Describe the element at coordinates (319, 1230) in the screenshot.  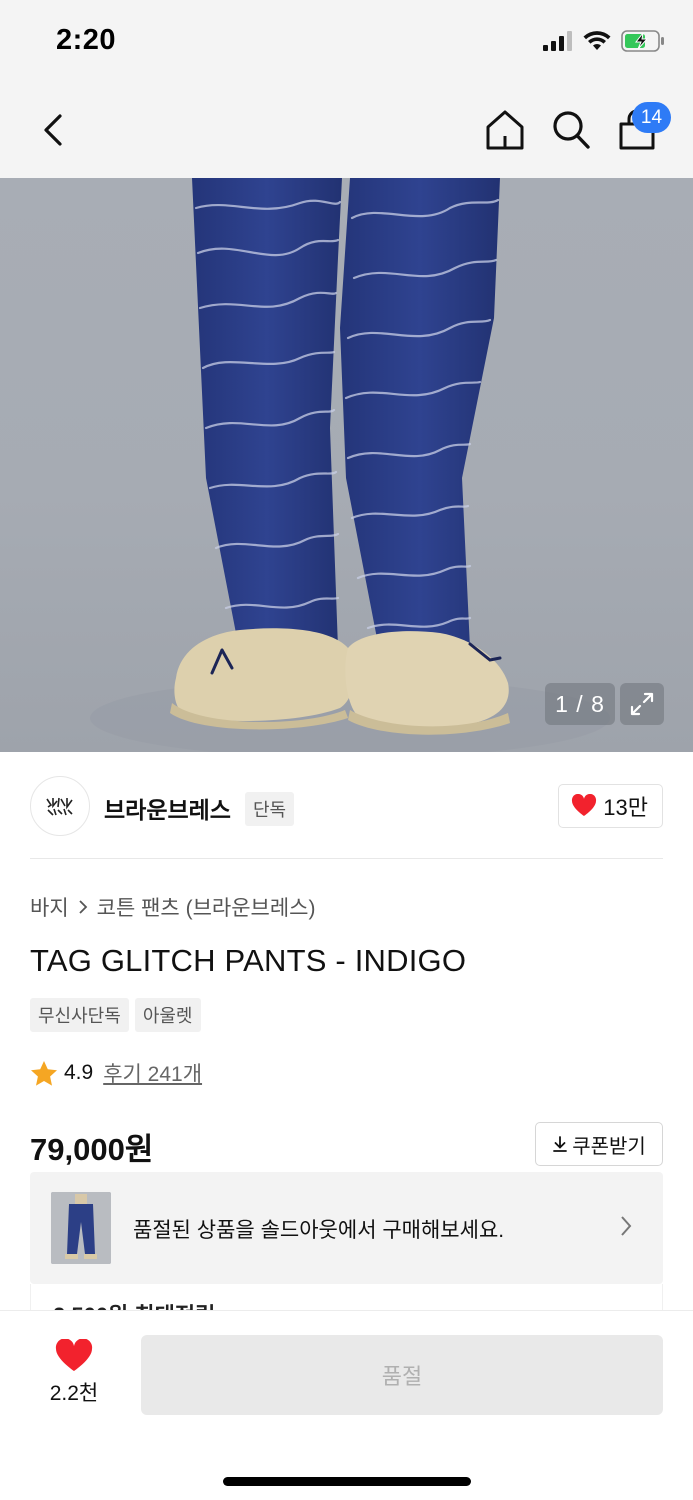
I see `banner-text: 품절된 상품을 솔드아웃에서 구매해보세요.` at that location.